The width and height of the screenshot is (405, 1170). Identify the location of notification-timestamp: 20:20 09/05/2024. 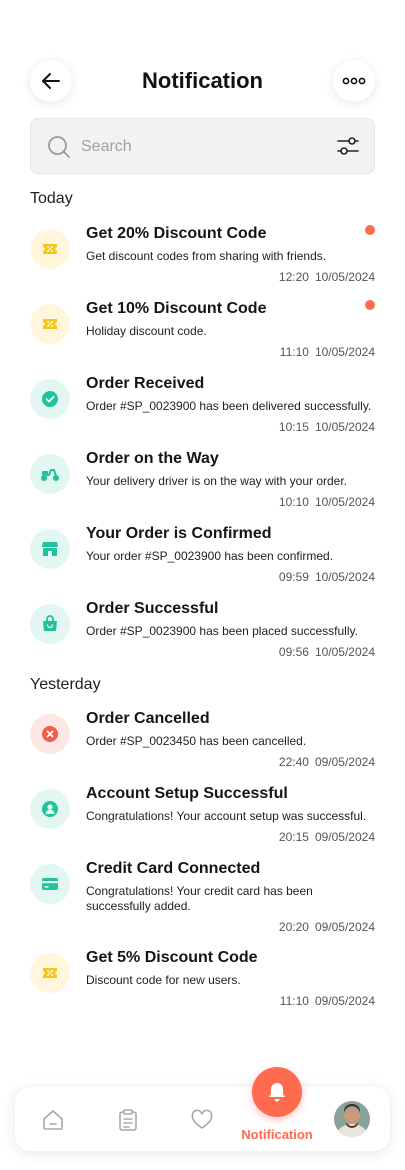
(326, 927).